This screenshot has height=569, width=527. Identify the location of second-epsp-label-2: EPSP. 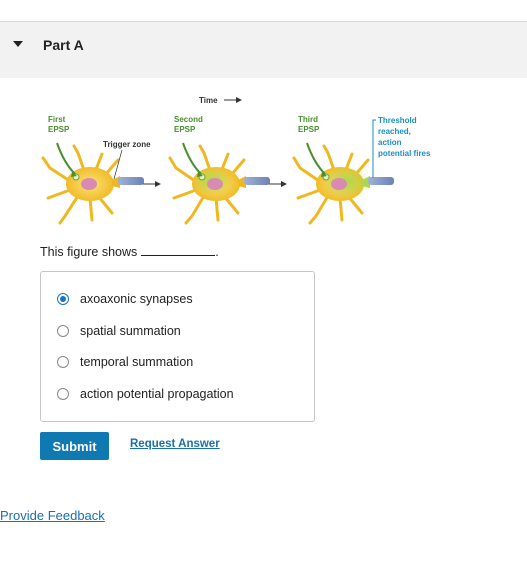
(185, 129).